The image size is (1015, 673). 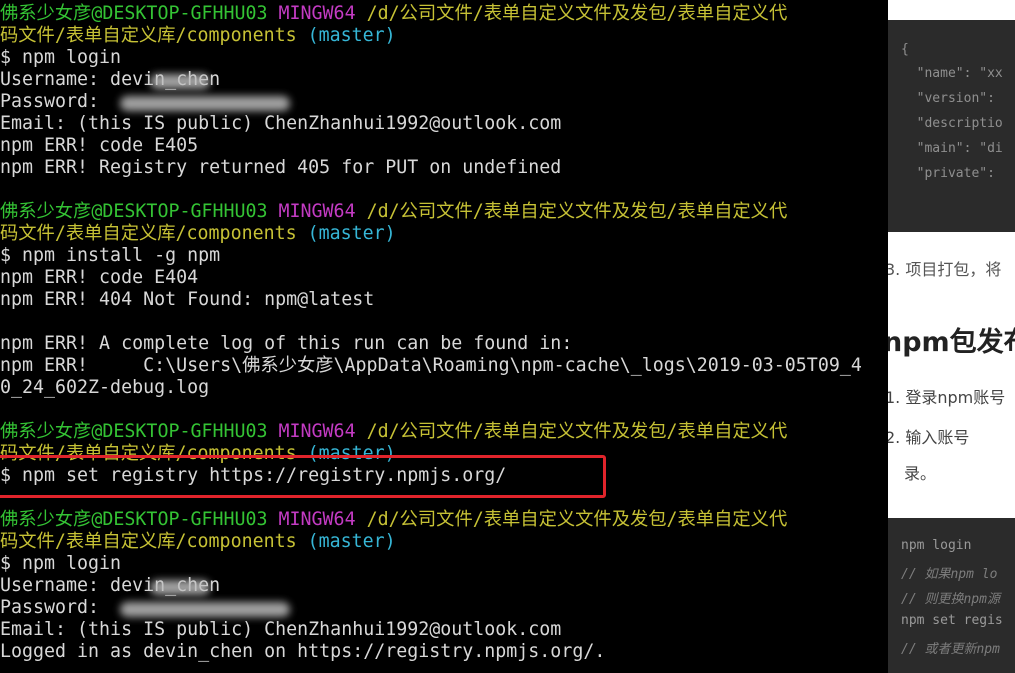 What do you see at coordinates (952, 73) in the screenshot?
I see `code-line: "name": "xx` at bounding box center [952, 73].